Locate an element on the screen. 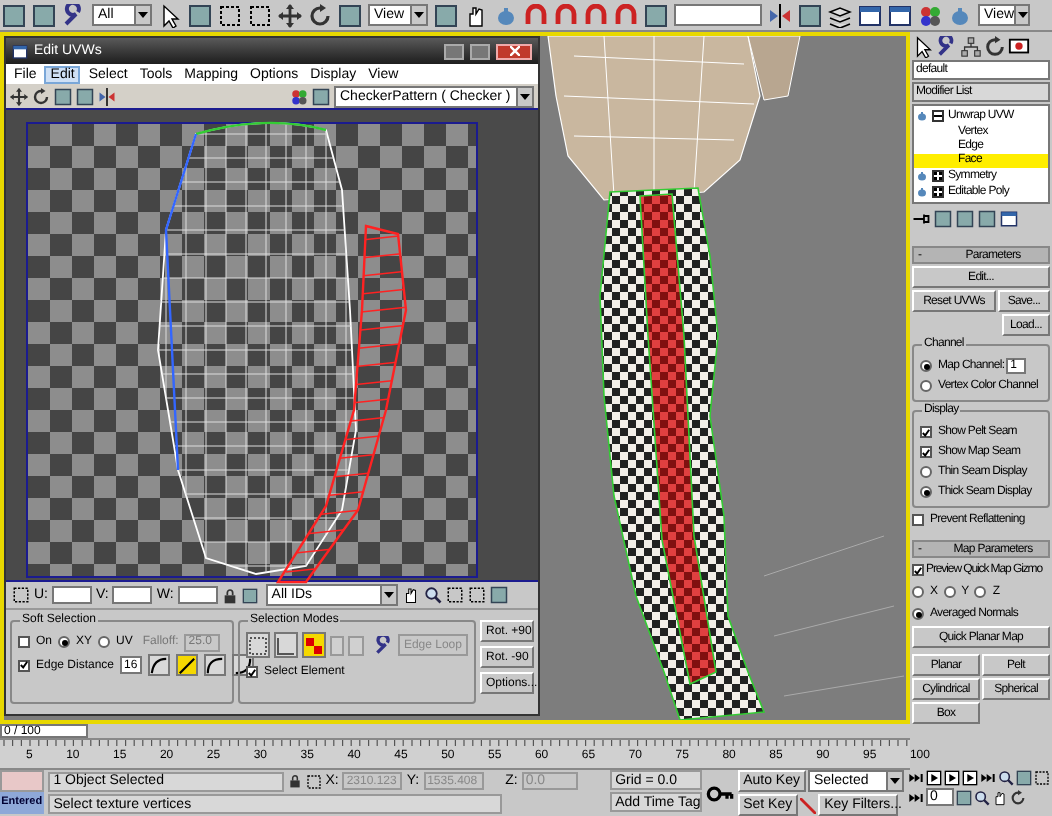  pan-icon is located at coordinates (410, 595).